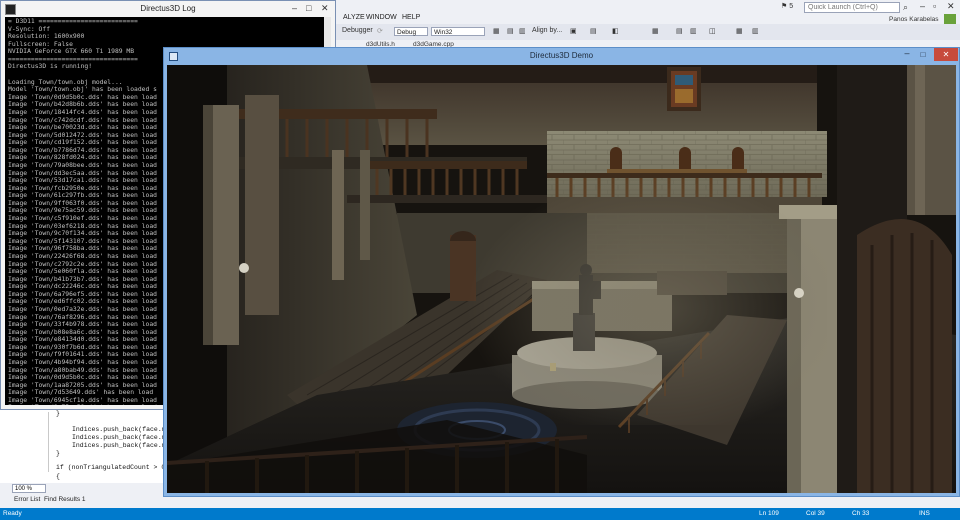 The width and height of the screenshot is (960, 520). What do you see at coordinates (82, 128) in the screenshot?
I see `console-line: Image 'Town/be70023d.dds' has been load` at bounding box center [82, 128].